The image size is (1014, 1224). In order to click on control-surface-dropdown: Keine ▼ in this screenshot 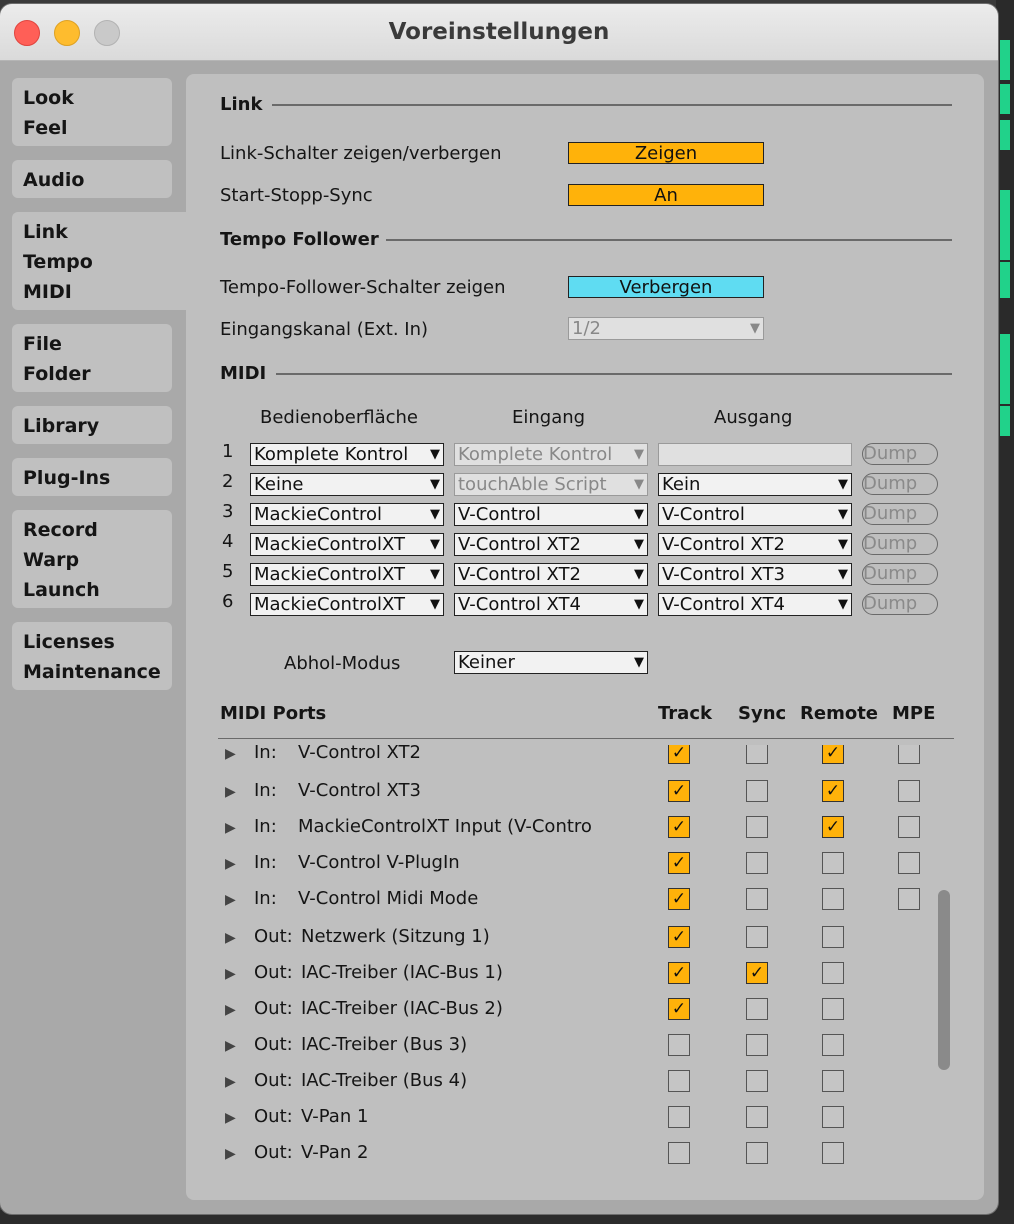, I will do `click(347, 484)`.